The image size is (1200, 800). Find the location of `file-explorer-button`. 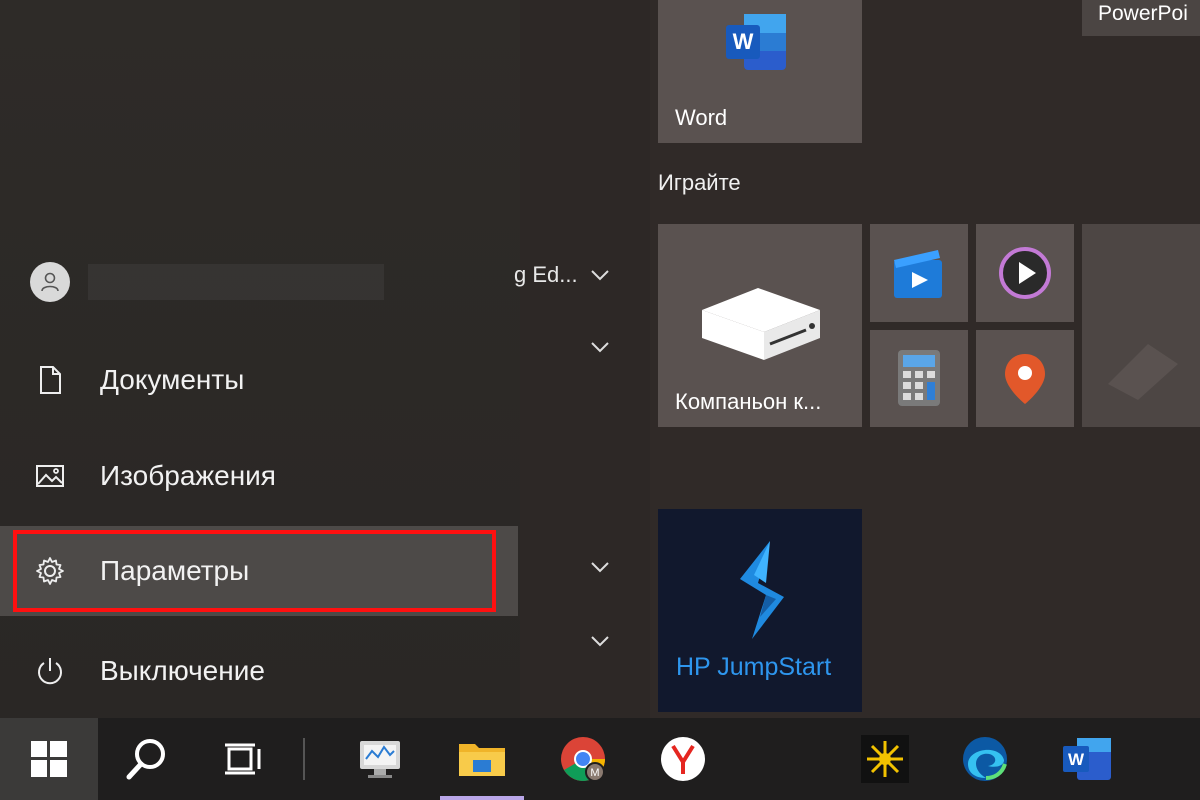

file-explorer-button is located at coordinates (482, 759).